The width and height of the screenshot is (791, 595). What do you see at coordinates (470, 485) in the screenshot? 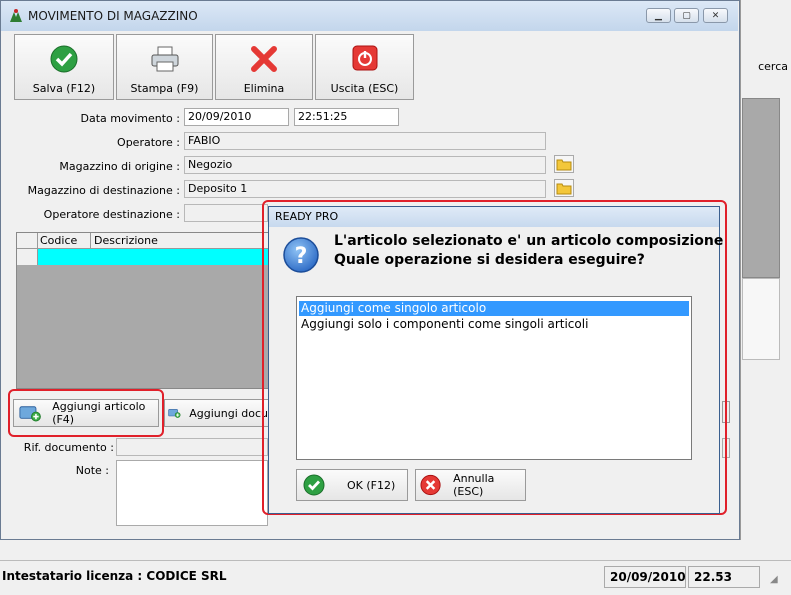
I see `cancel-button: Annulla (ESC)` at bounding box center [470, 485].